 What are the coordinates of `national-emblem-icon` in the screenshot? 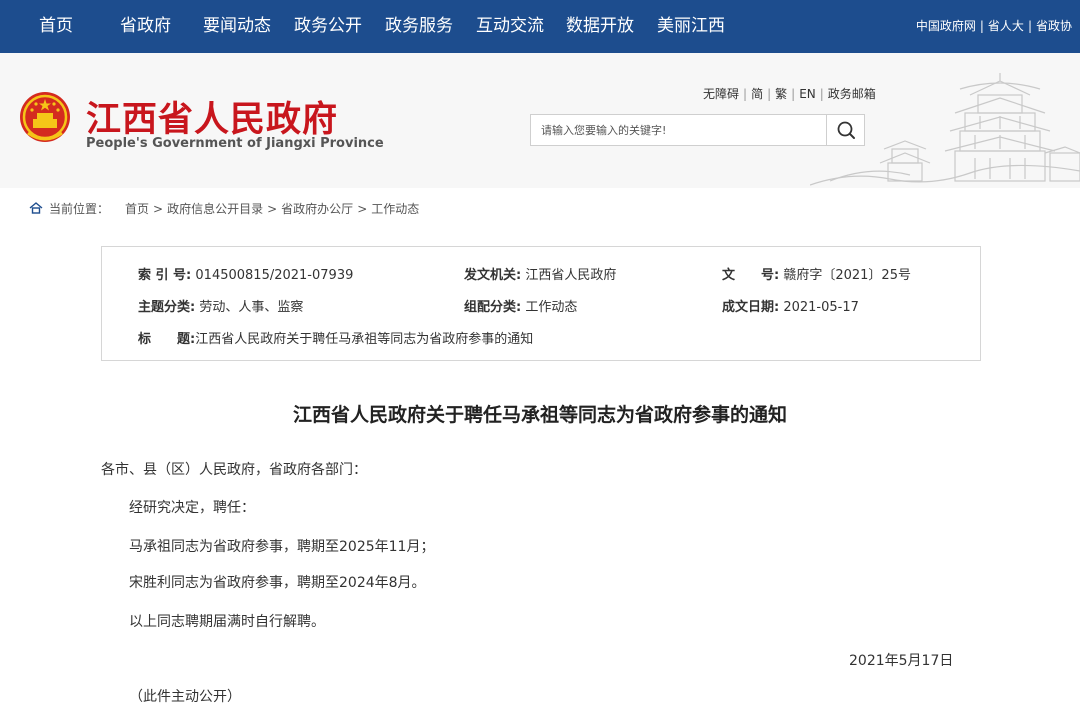 It's located at (45, 118).